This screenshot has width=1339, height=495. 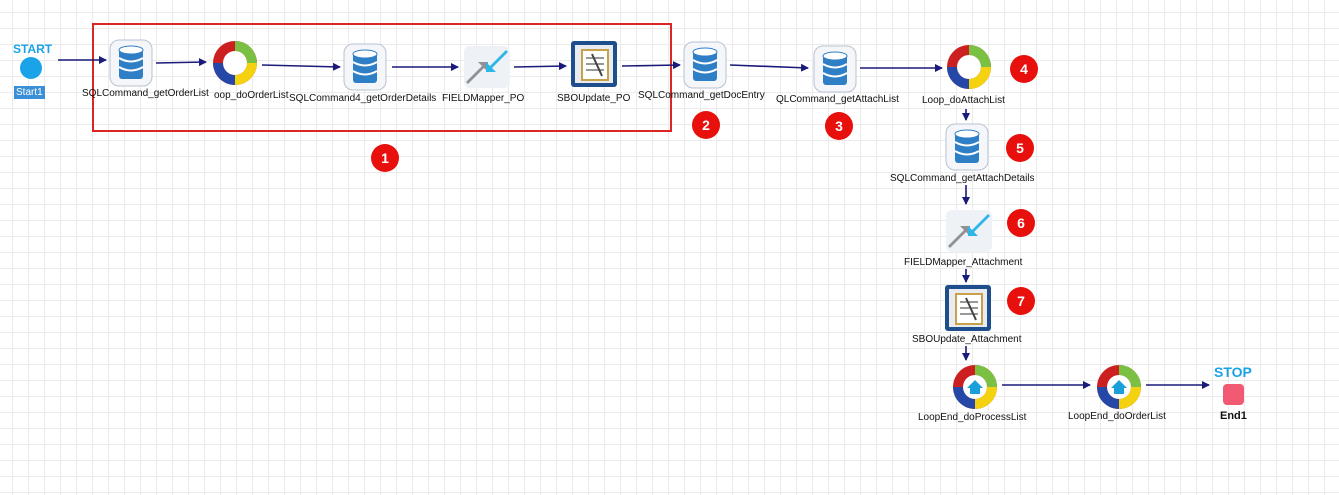 What do you see at coordinates (706, 125) in the screenshot?
I see `step-badge-2: 2` at bounding box center [706, 125].